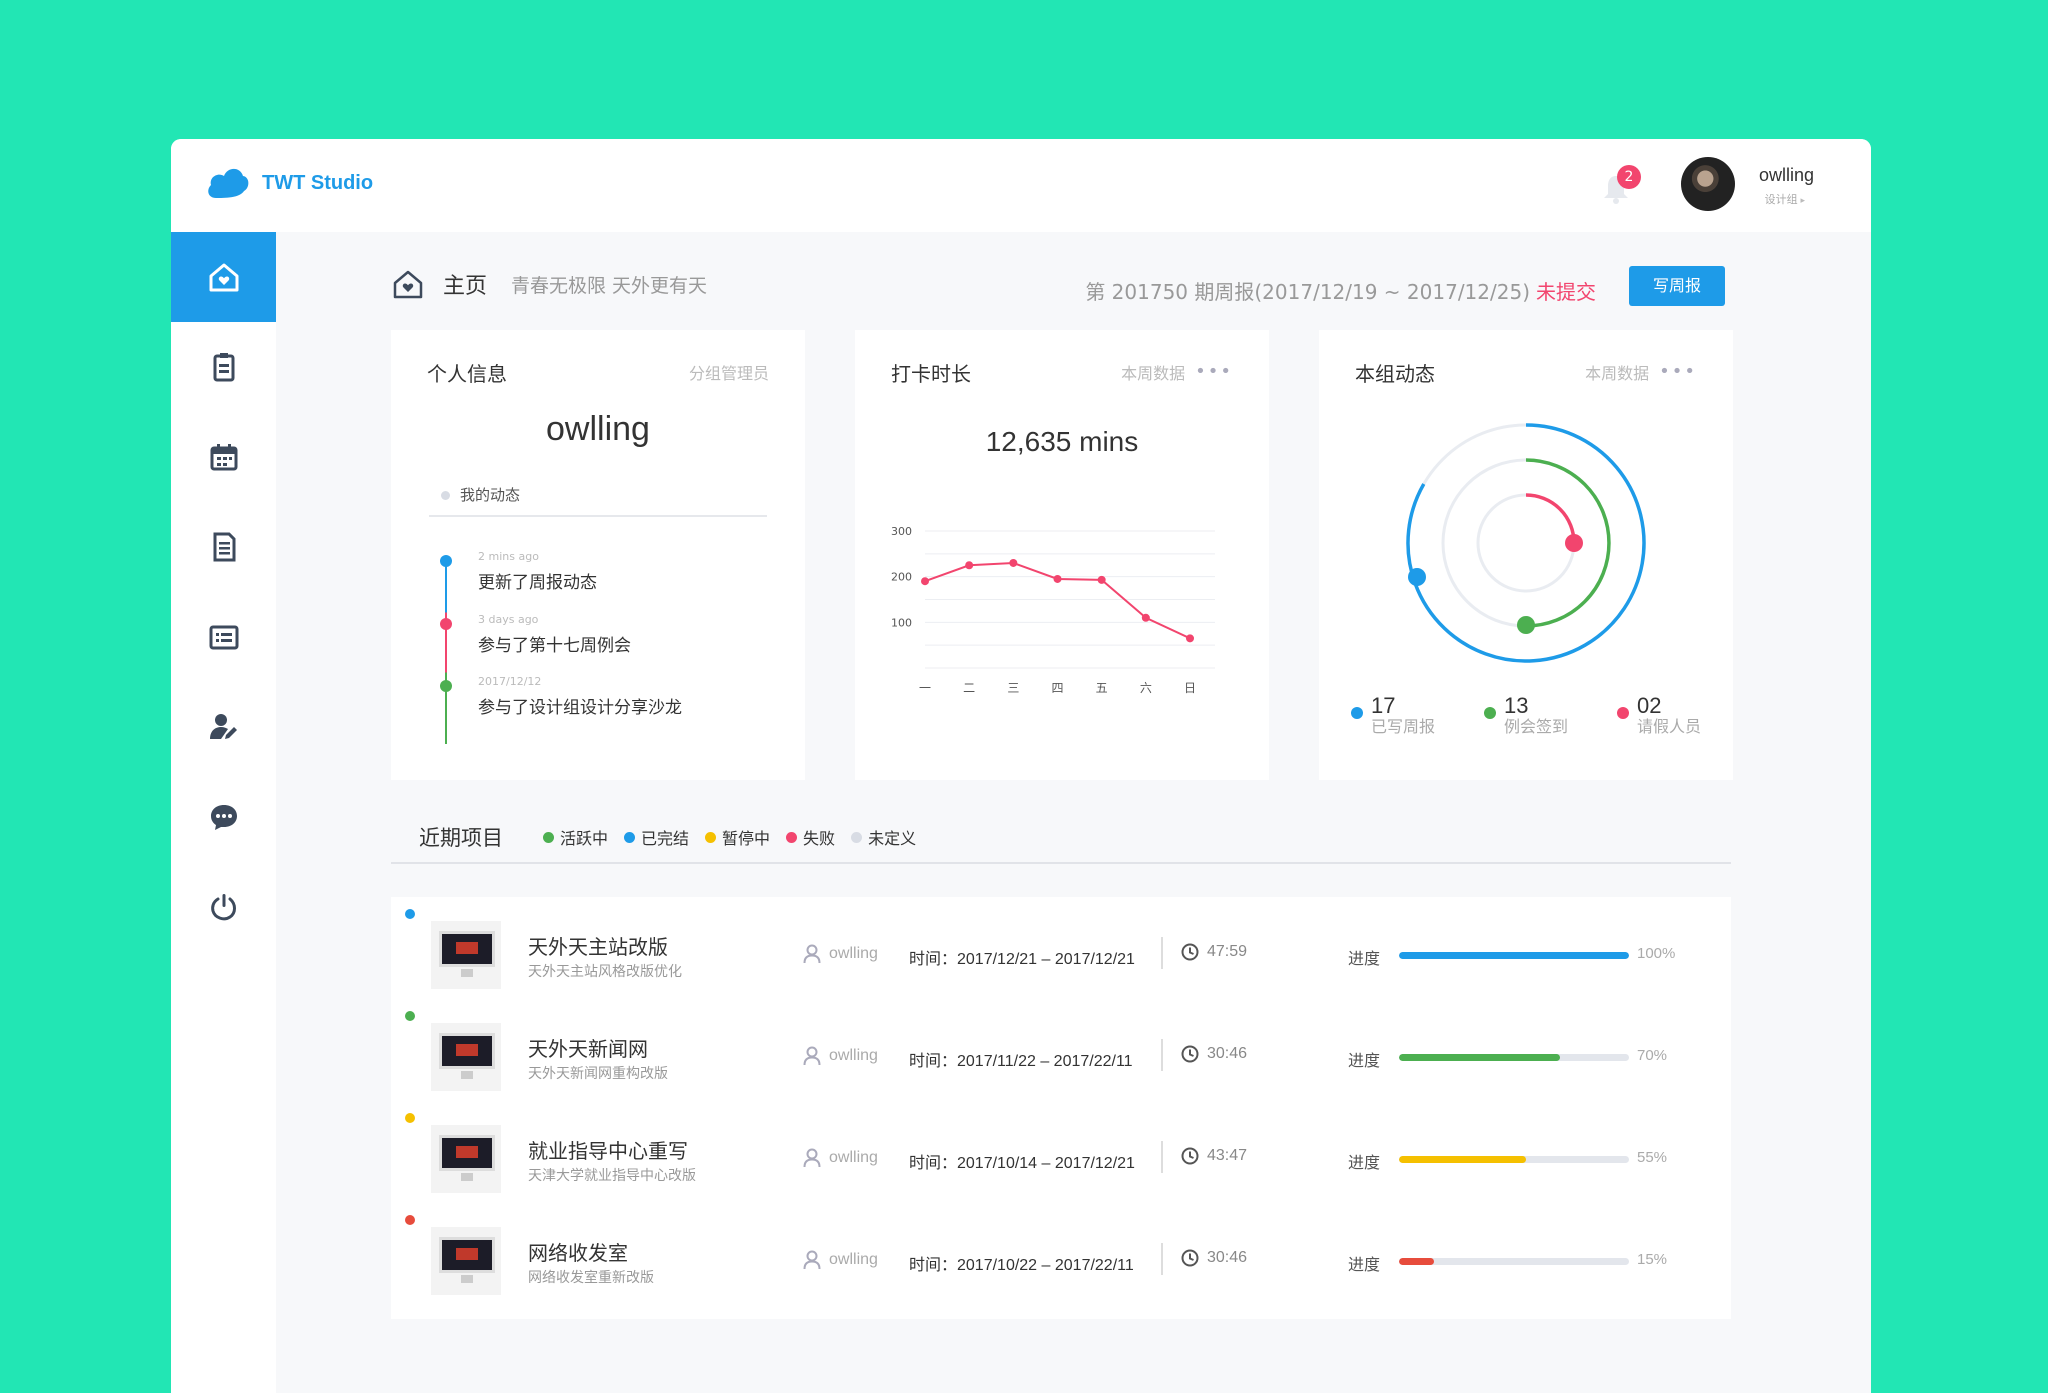 The width and height of the screenshot is (2048, 1393). I want to click on card-title: 个人信息, so click(467, 374).